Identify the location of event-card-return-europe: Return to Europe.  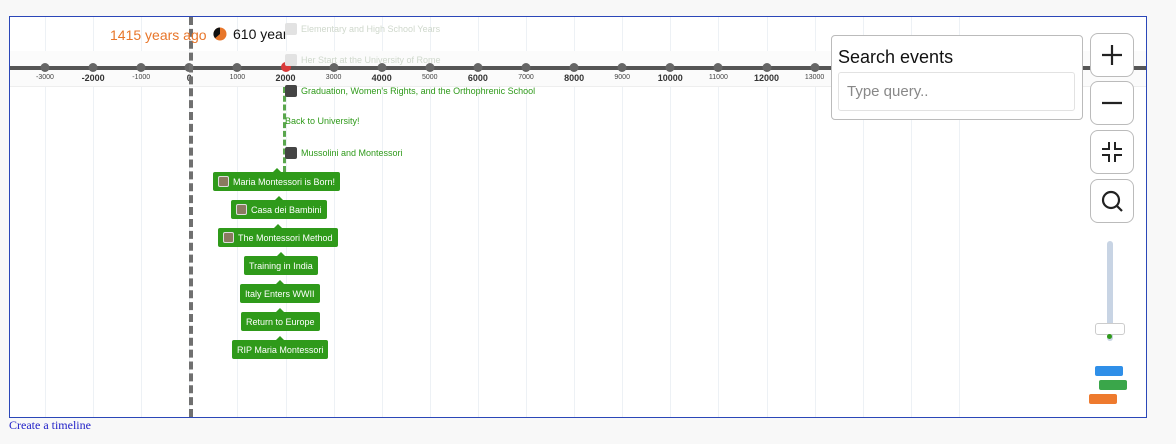
(280, 321).